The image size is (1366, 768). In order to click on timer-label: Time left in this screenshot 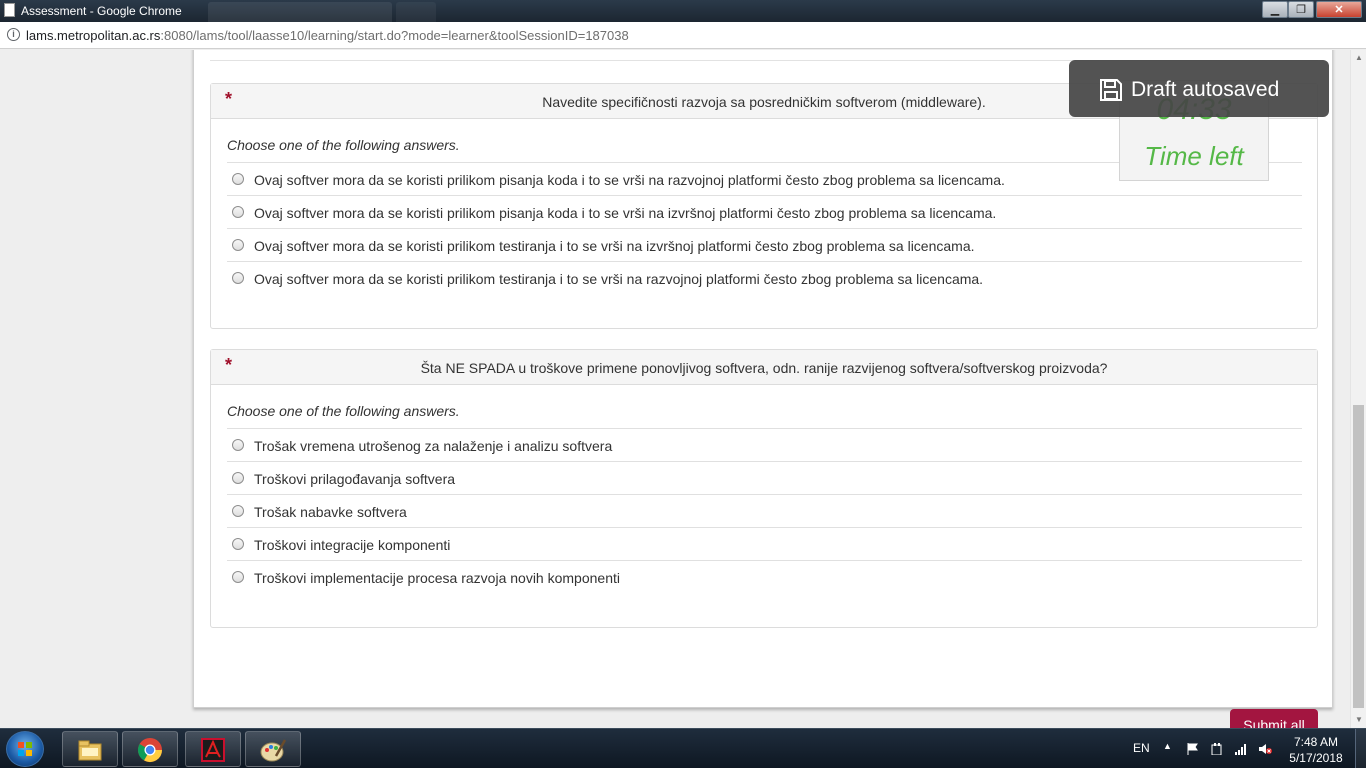, I will do `click(1194, 156)`.